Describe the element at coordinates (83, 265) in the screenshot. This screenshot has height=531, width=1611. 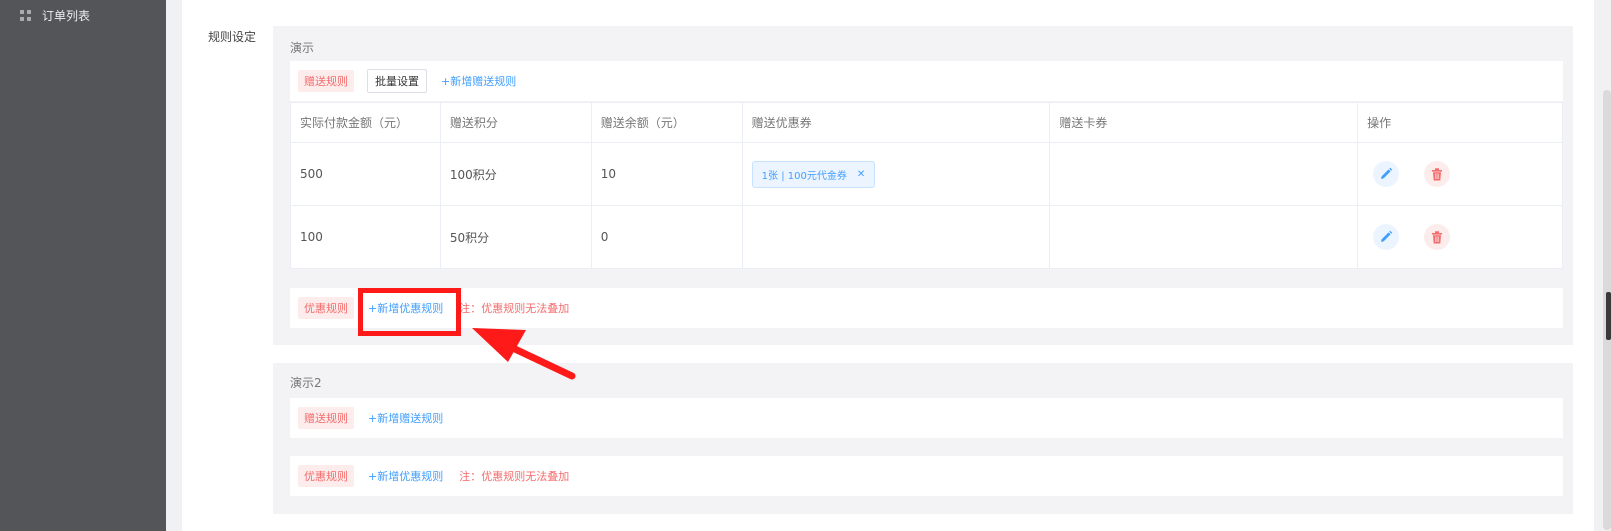
I see `sidebar: 订单列表` at that location.